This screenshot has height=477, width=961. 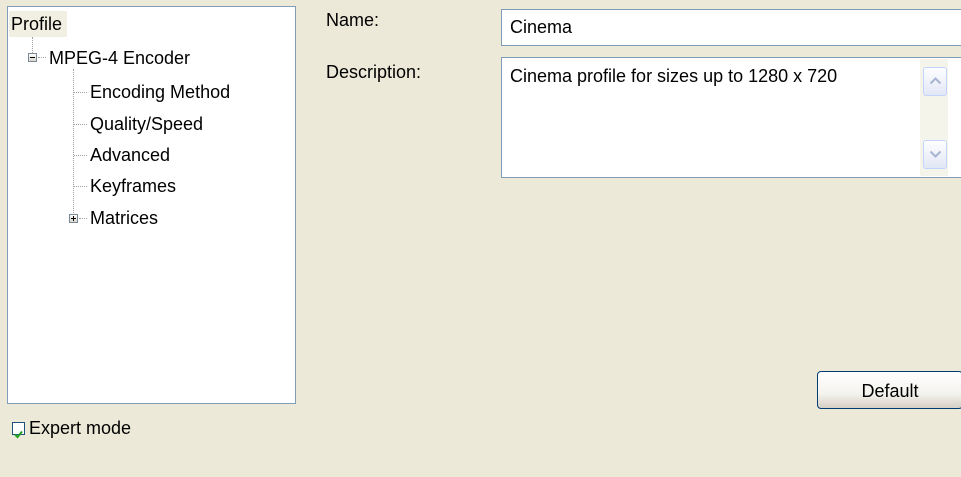 I want to click on tree-node-mpeg4-encoder: MPEG-4 Encoder, so click(x=119, y=58).